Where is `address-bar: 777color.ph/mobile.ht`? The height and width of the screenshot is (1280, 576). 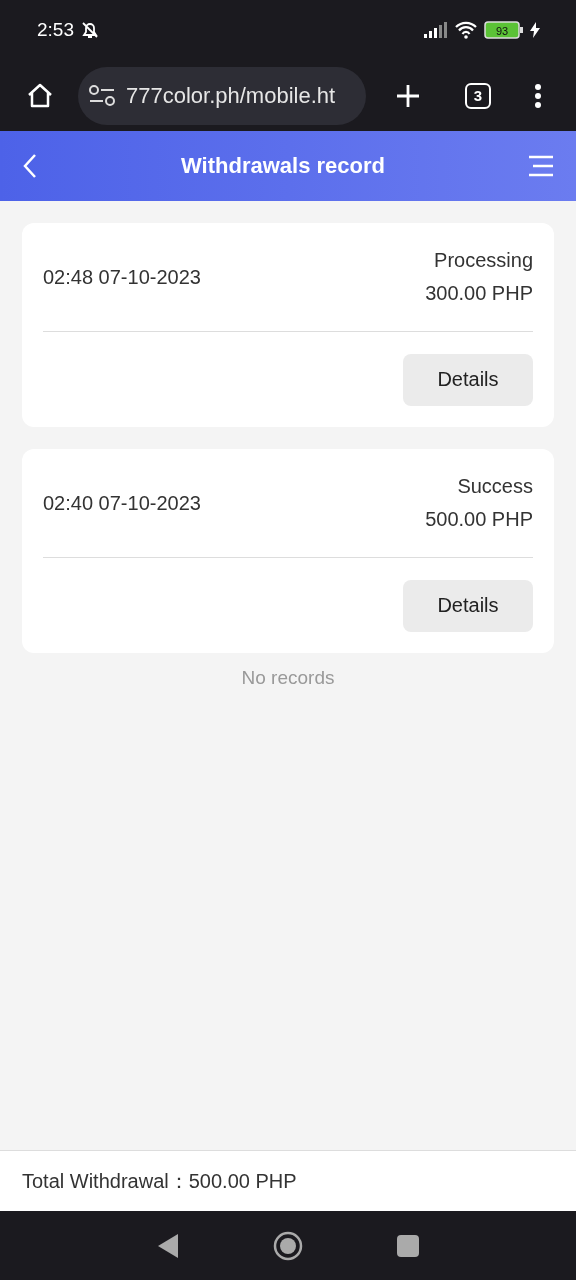 address-bar: 777color.ph/mobile.ht is located at coordinates (222, 95).